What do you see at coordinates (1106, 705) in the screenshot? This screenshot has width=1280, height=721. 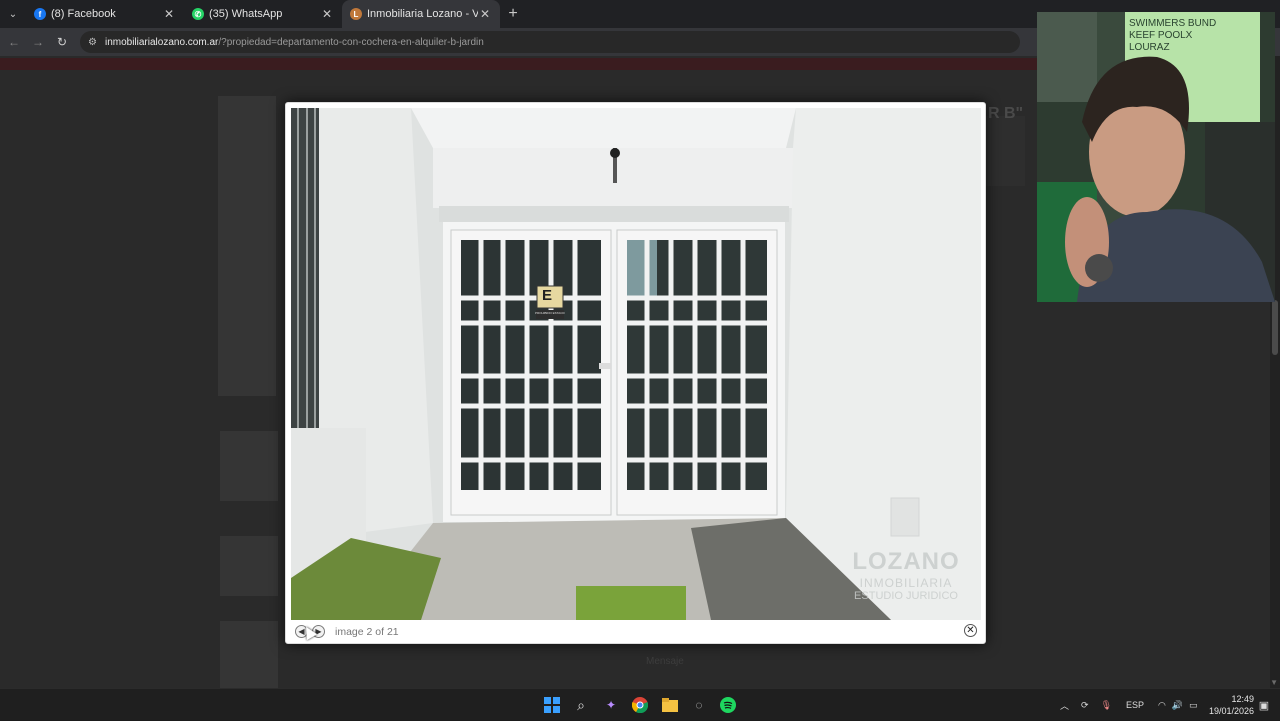 I see `microphone-icon: 🎙` at bounding box center [1106, 705].